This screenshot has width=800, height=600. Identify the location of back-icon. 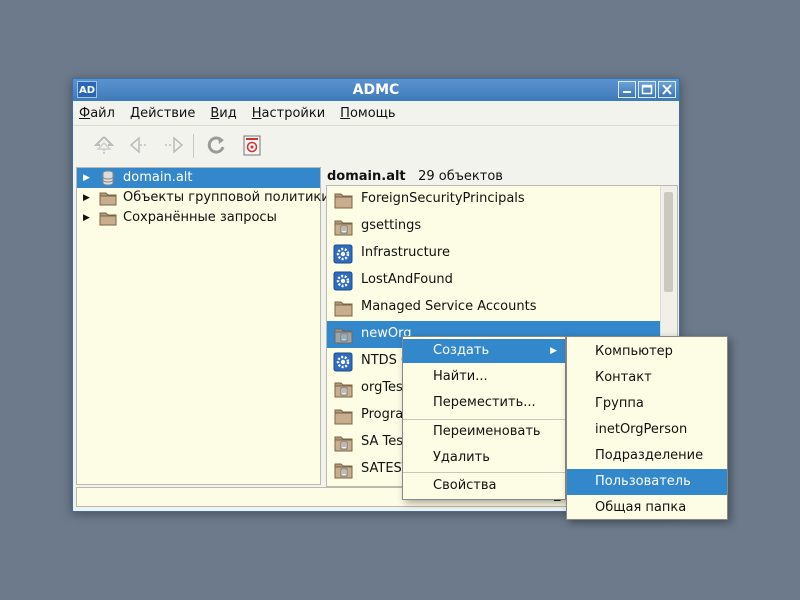
(139, 145).